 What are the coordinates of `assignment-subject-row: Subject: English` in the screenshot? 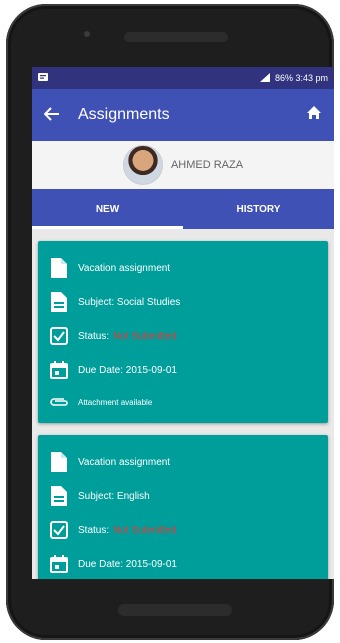 It's located at (183, 496).